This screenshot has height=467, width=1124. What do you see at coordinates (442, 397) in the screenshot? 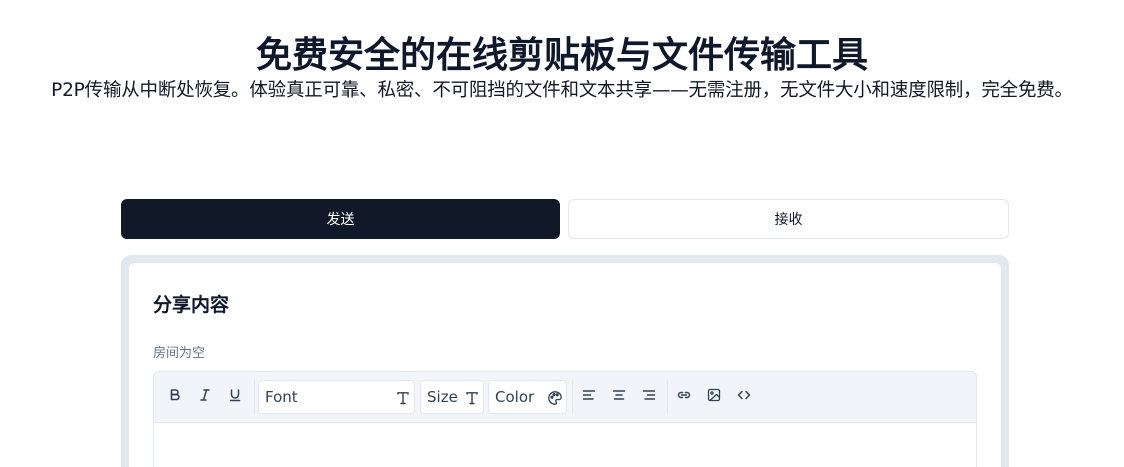
I see `size-select-label: Size` at bounding box center [442, 397].